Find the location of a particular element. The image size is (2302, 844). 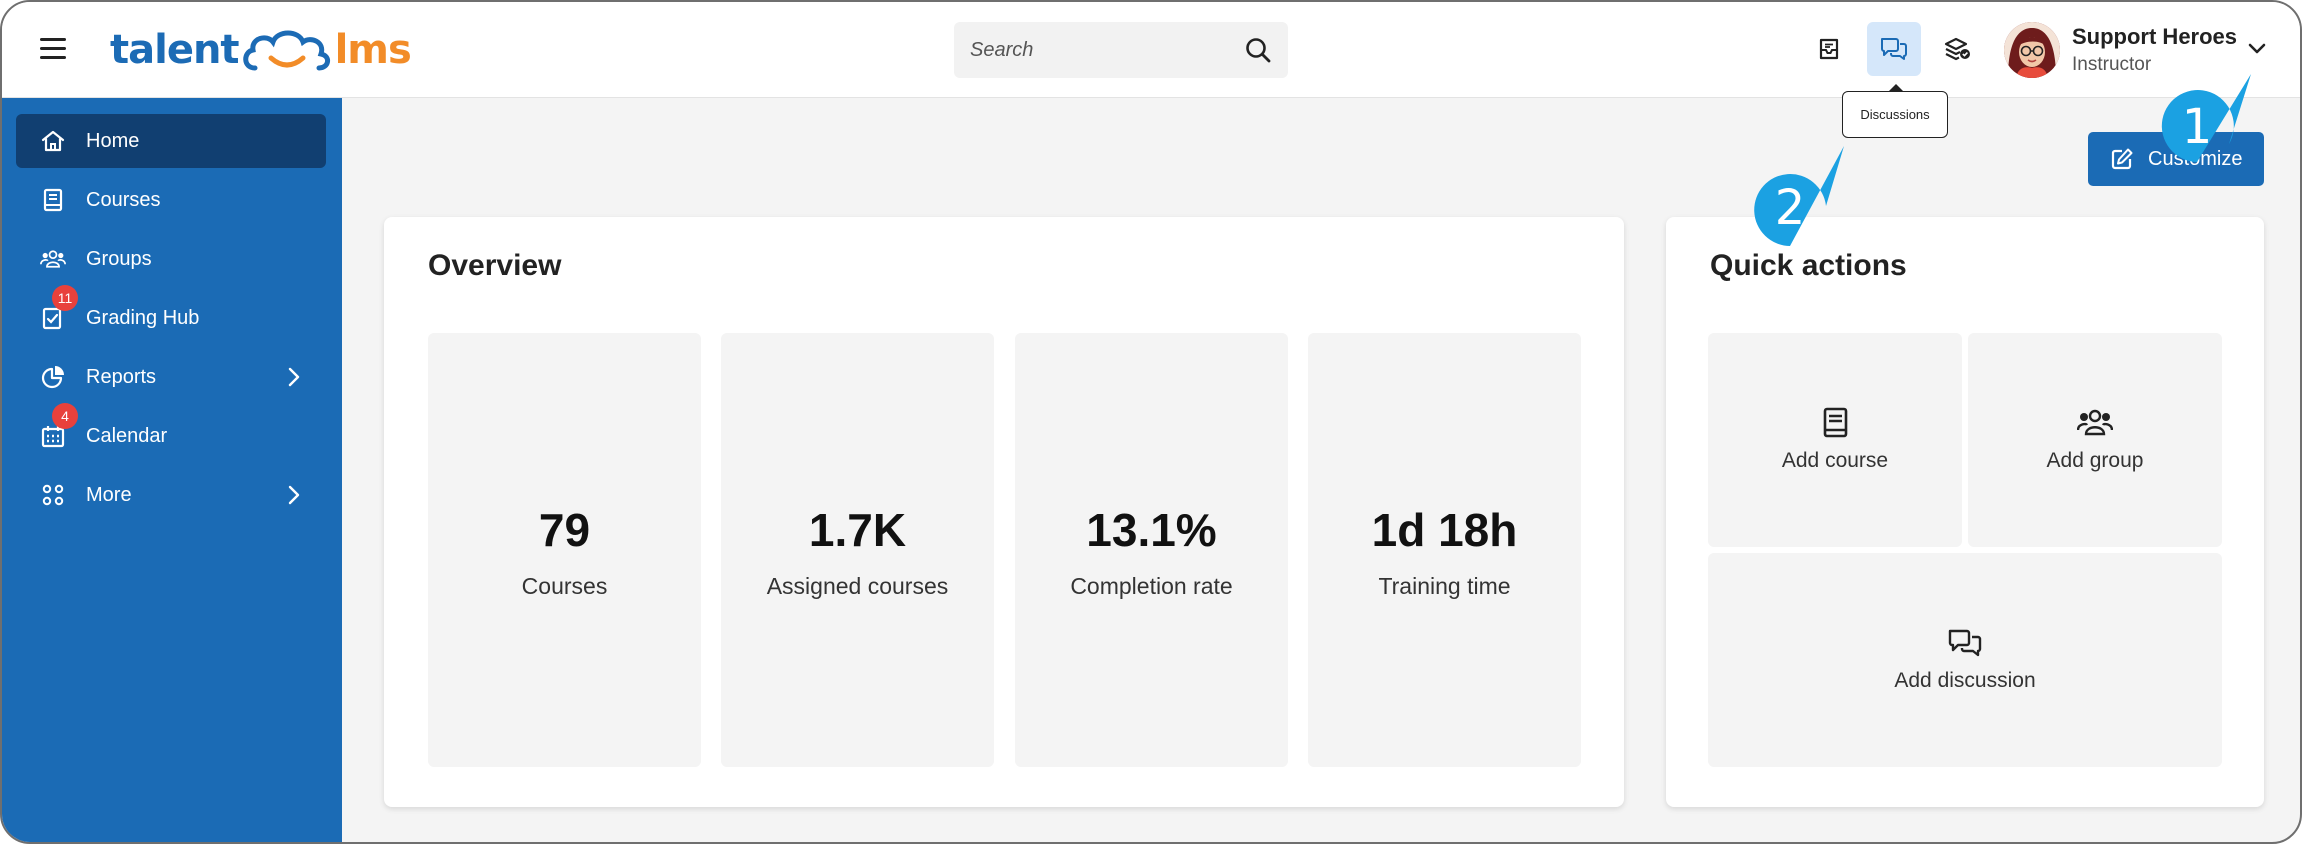

sidebar-item-groups: Groups is located at coordinates (171, 259).